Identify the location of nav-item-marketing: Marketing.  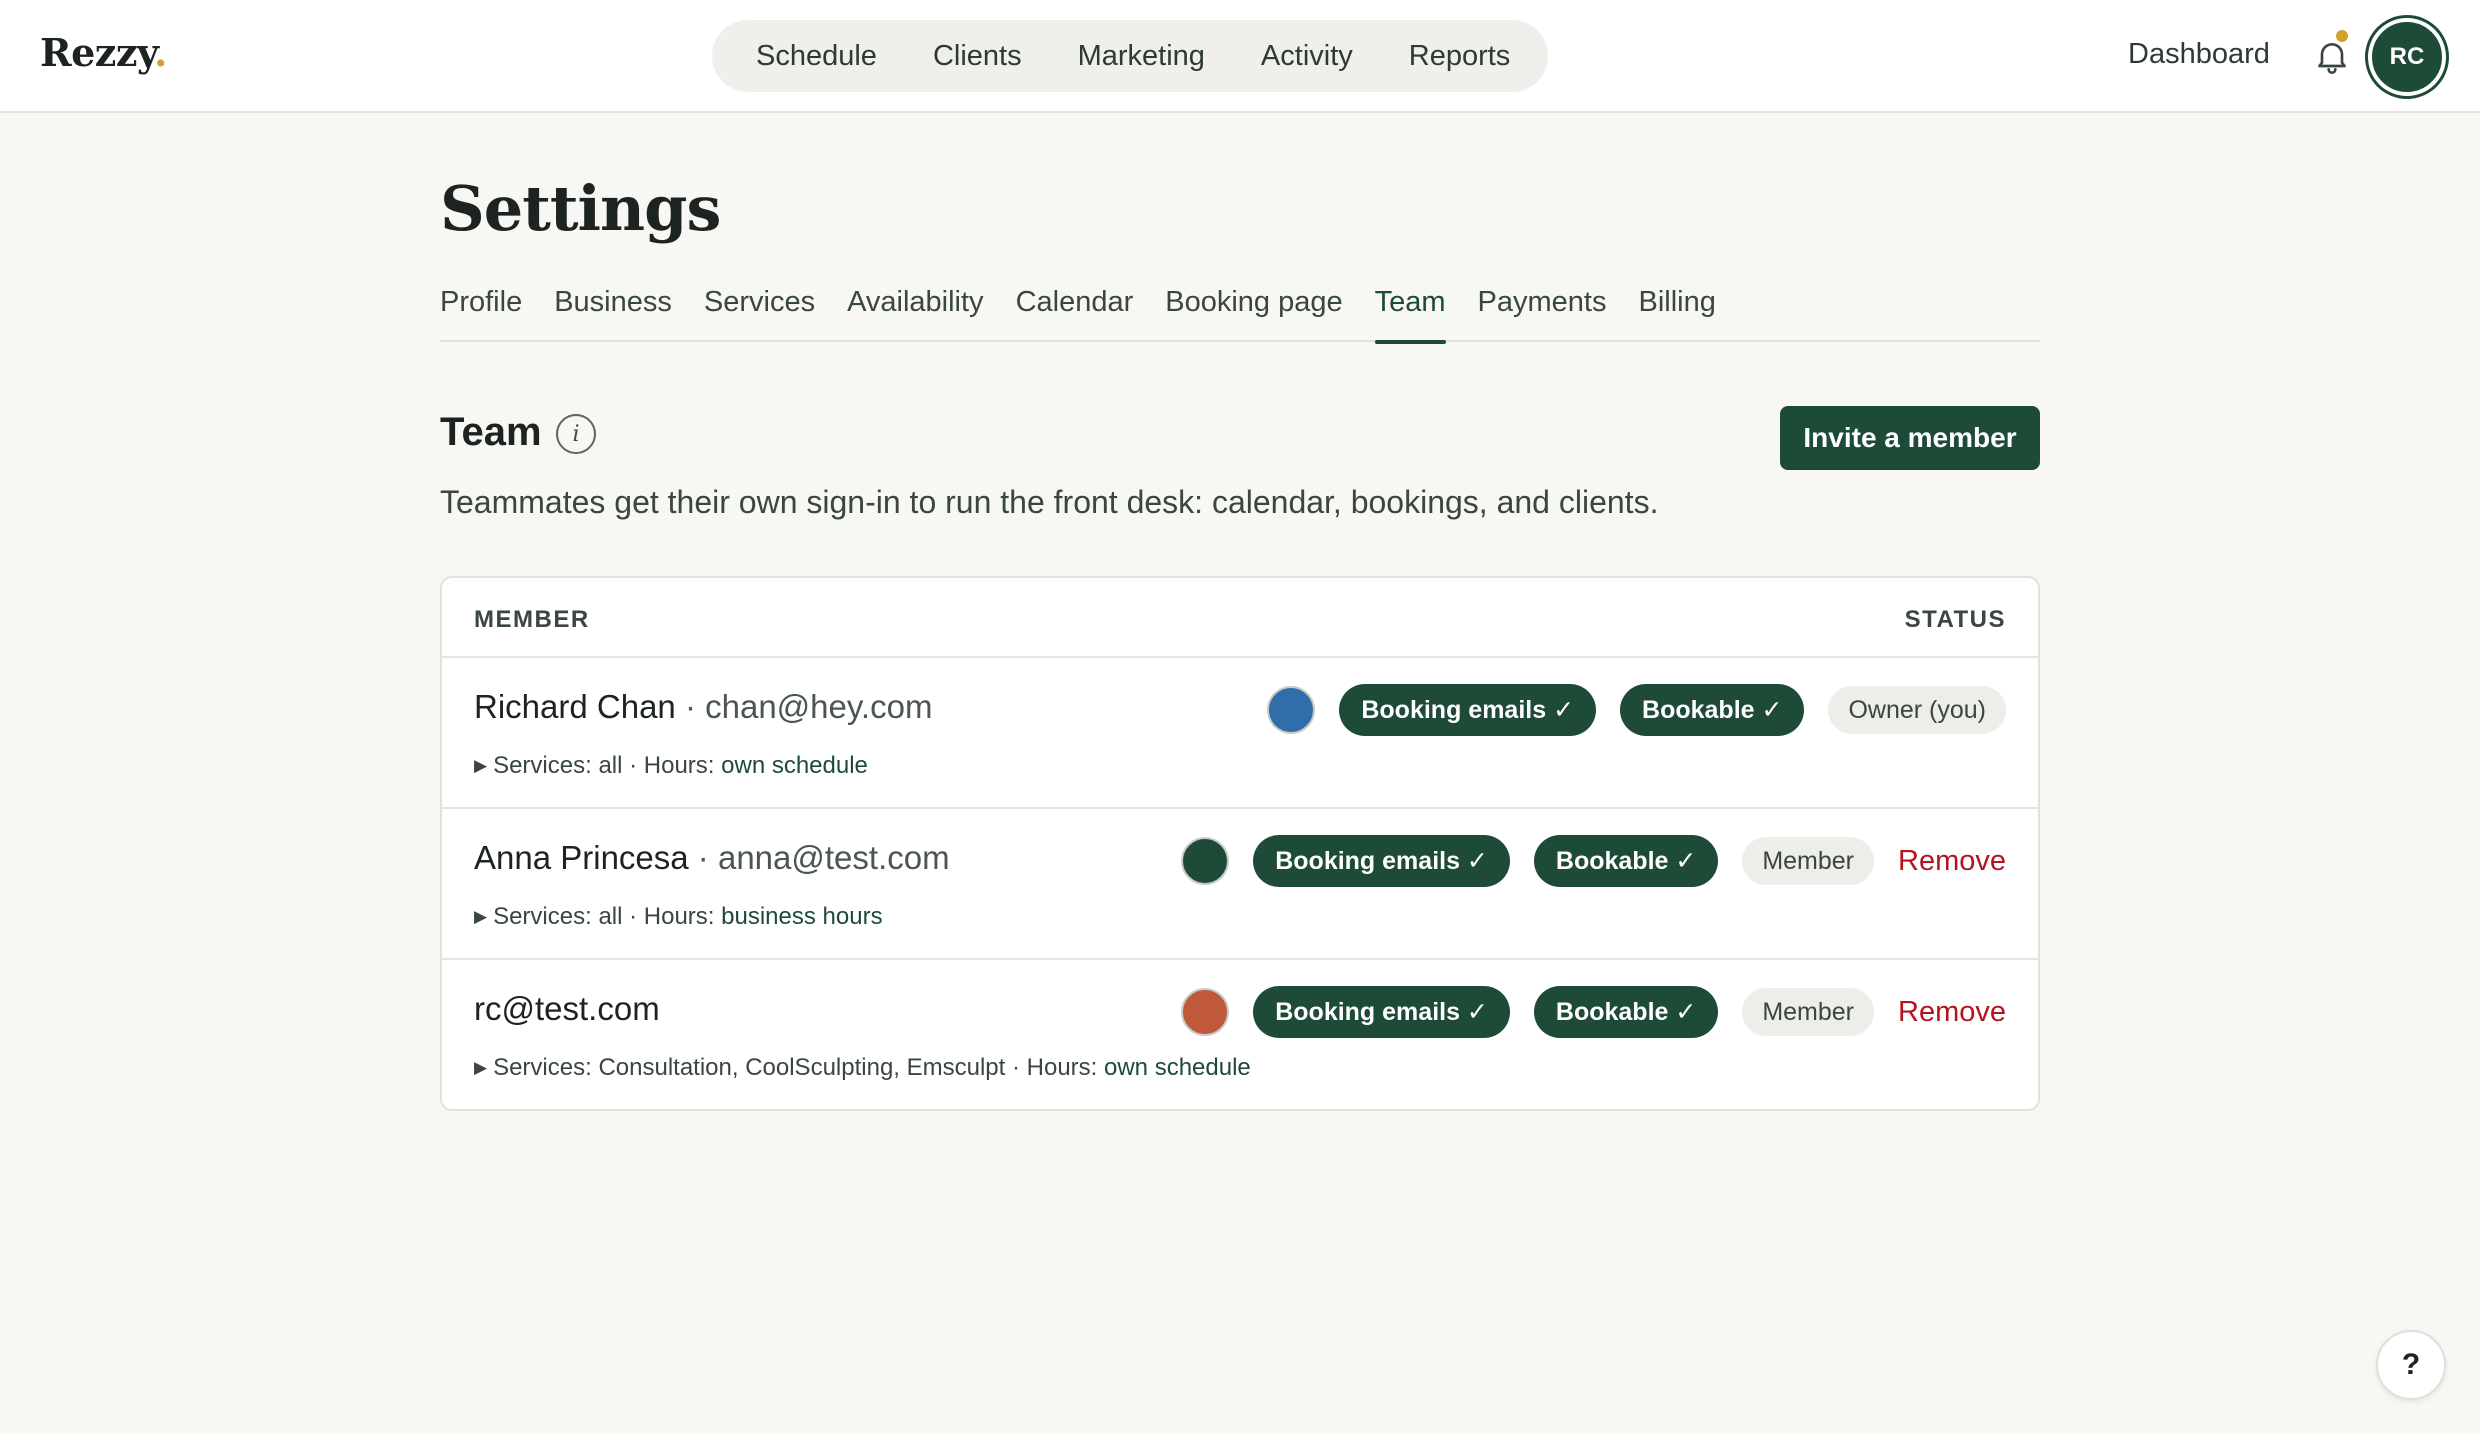
(1141, 56).